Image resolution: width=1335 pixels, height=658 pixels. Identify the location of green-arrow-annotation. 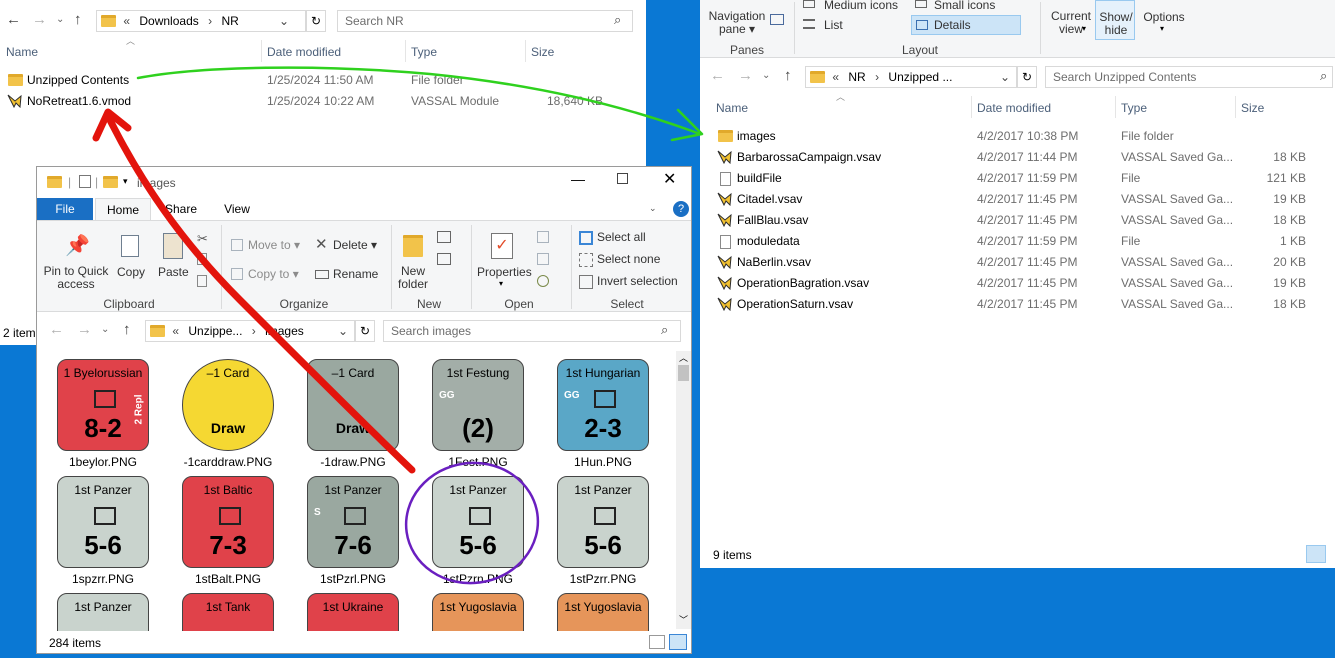
(419, 101).